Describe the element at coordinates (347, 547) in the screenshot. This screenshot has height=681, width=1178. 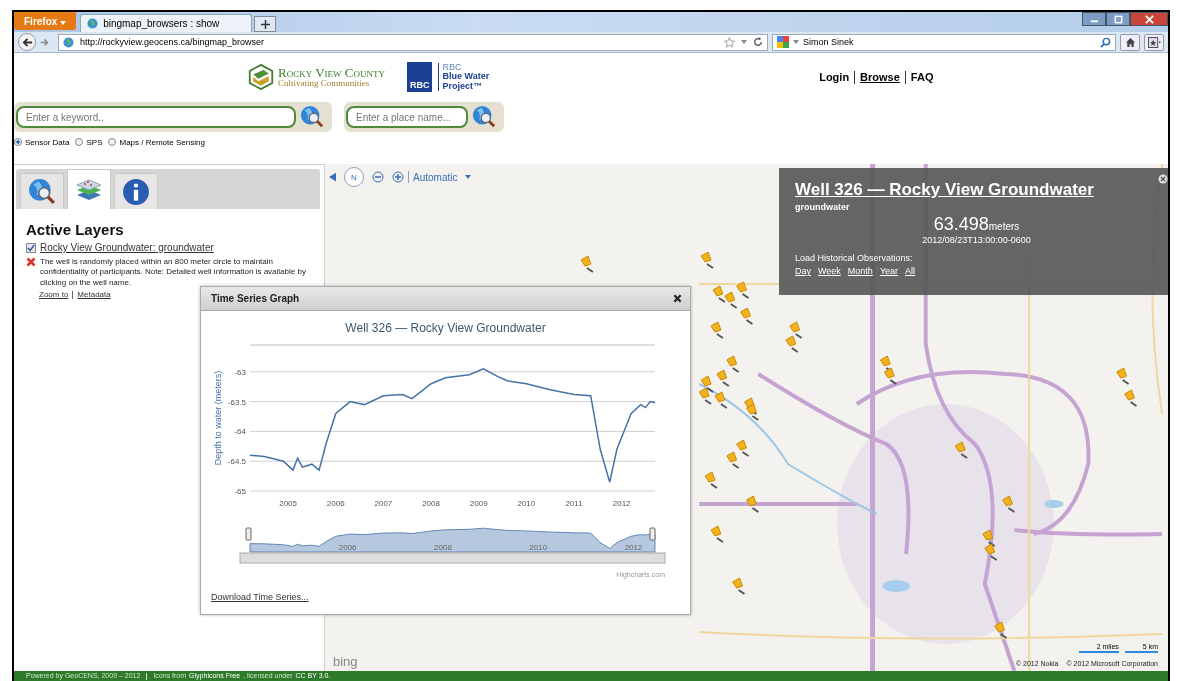
I see `navigator-label: 2006` at that location.